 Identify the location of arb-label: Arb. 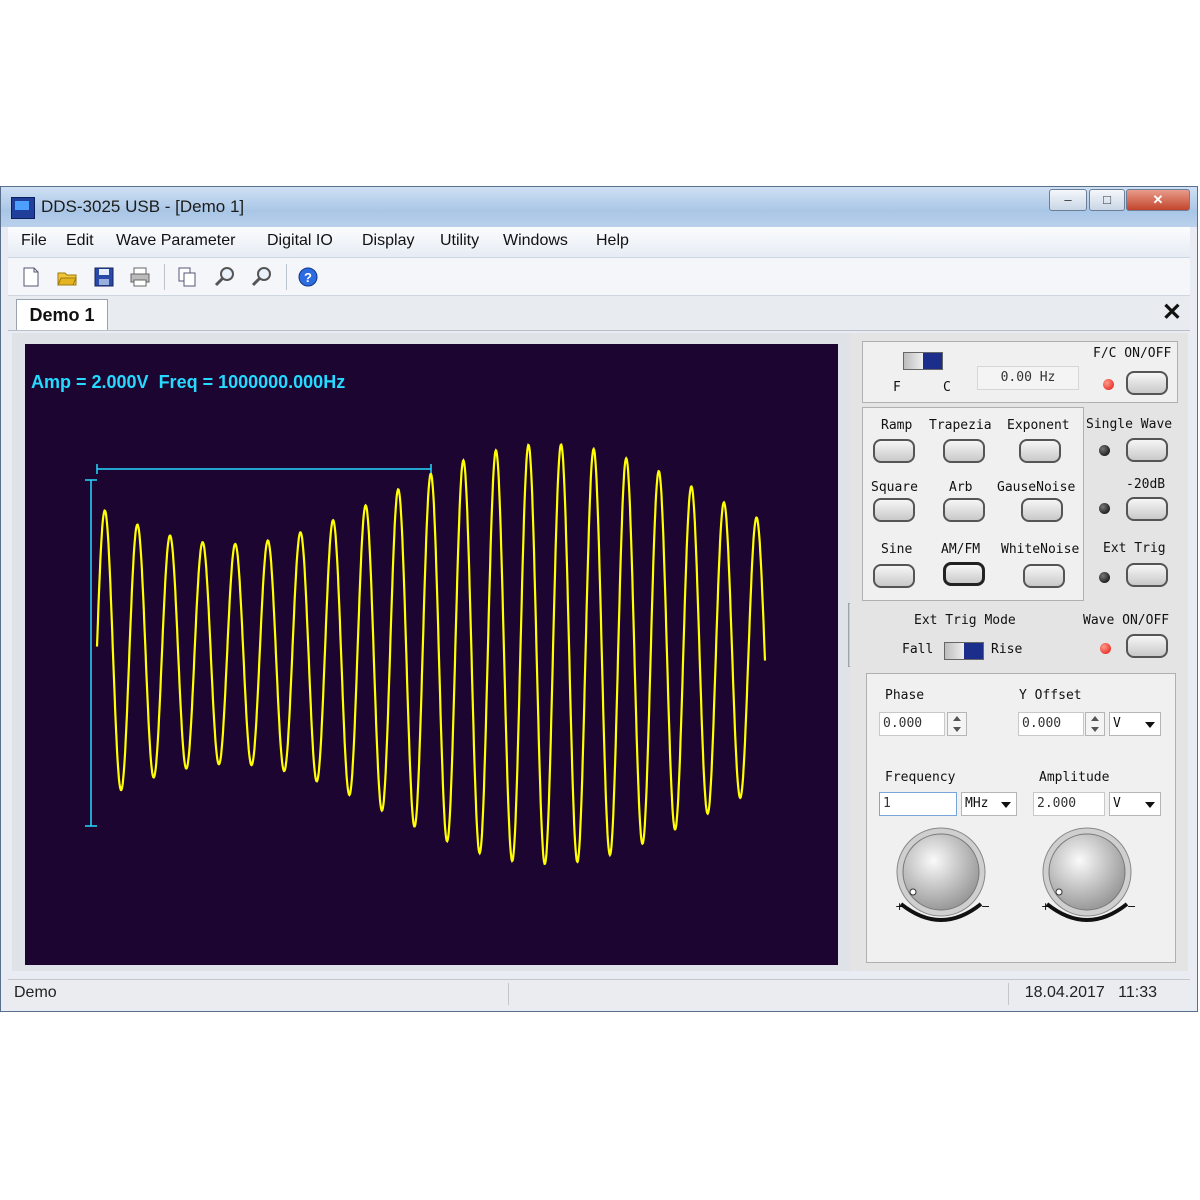
(961, 487).